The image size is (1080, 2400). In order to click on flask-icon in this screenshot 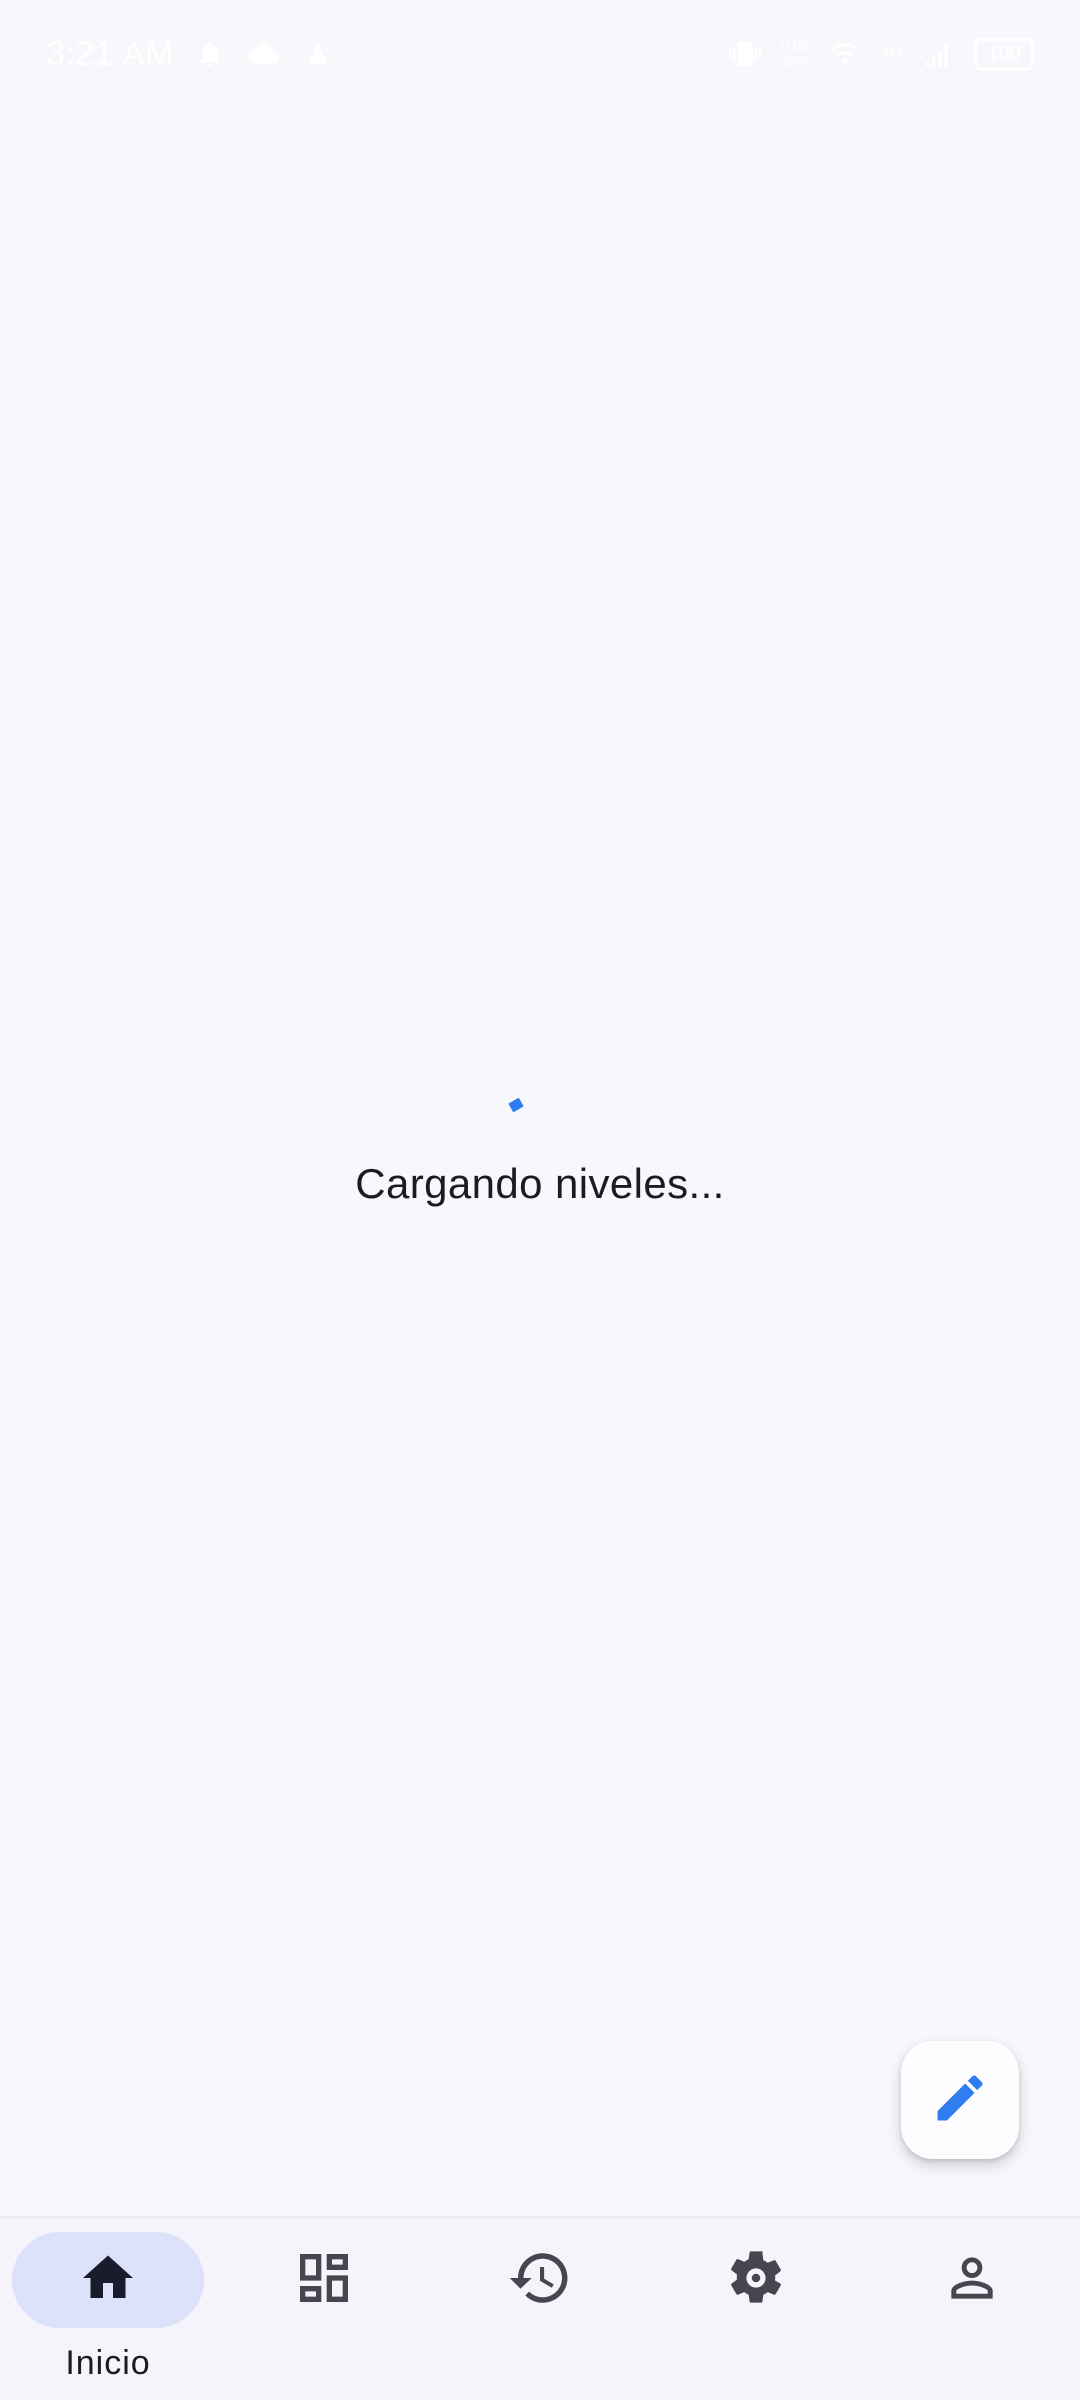, I will do `click(318, 54)`.